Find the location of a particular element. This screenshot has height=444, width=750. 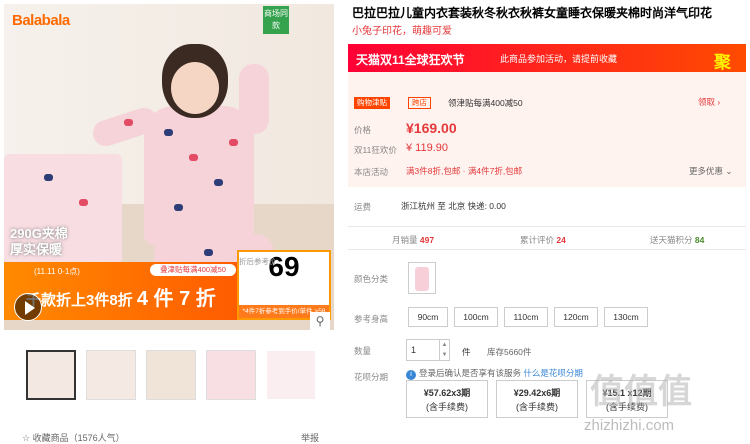

monthly-sales: 月销量 497 is located at coordinates (413, 240).